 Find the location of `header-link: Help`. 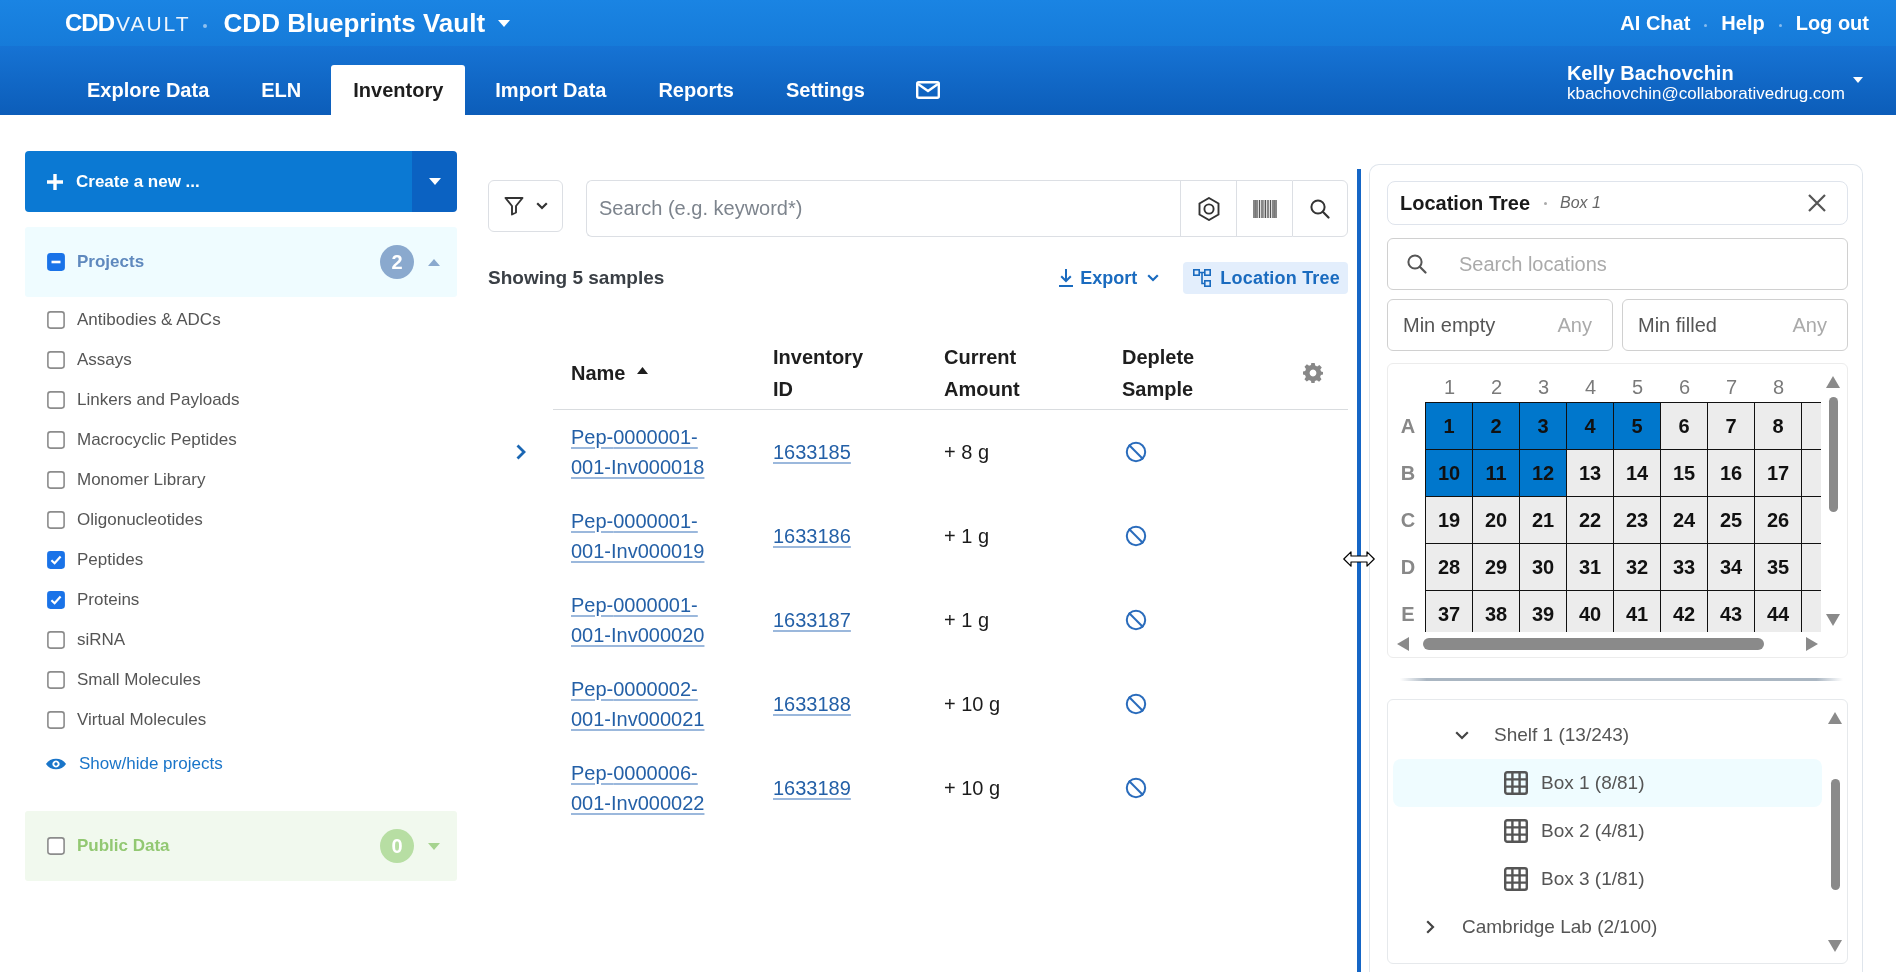

header-link: Help is located at coordinates (1743, 23).